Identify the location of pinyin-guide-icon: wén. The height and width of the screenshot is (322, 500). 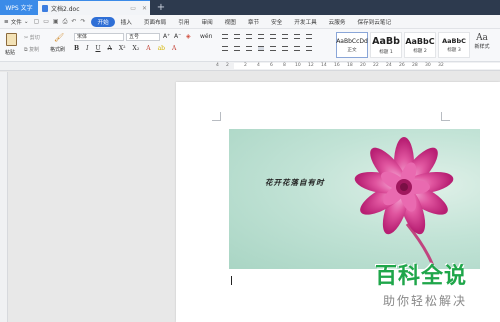
(206, 36).